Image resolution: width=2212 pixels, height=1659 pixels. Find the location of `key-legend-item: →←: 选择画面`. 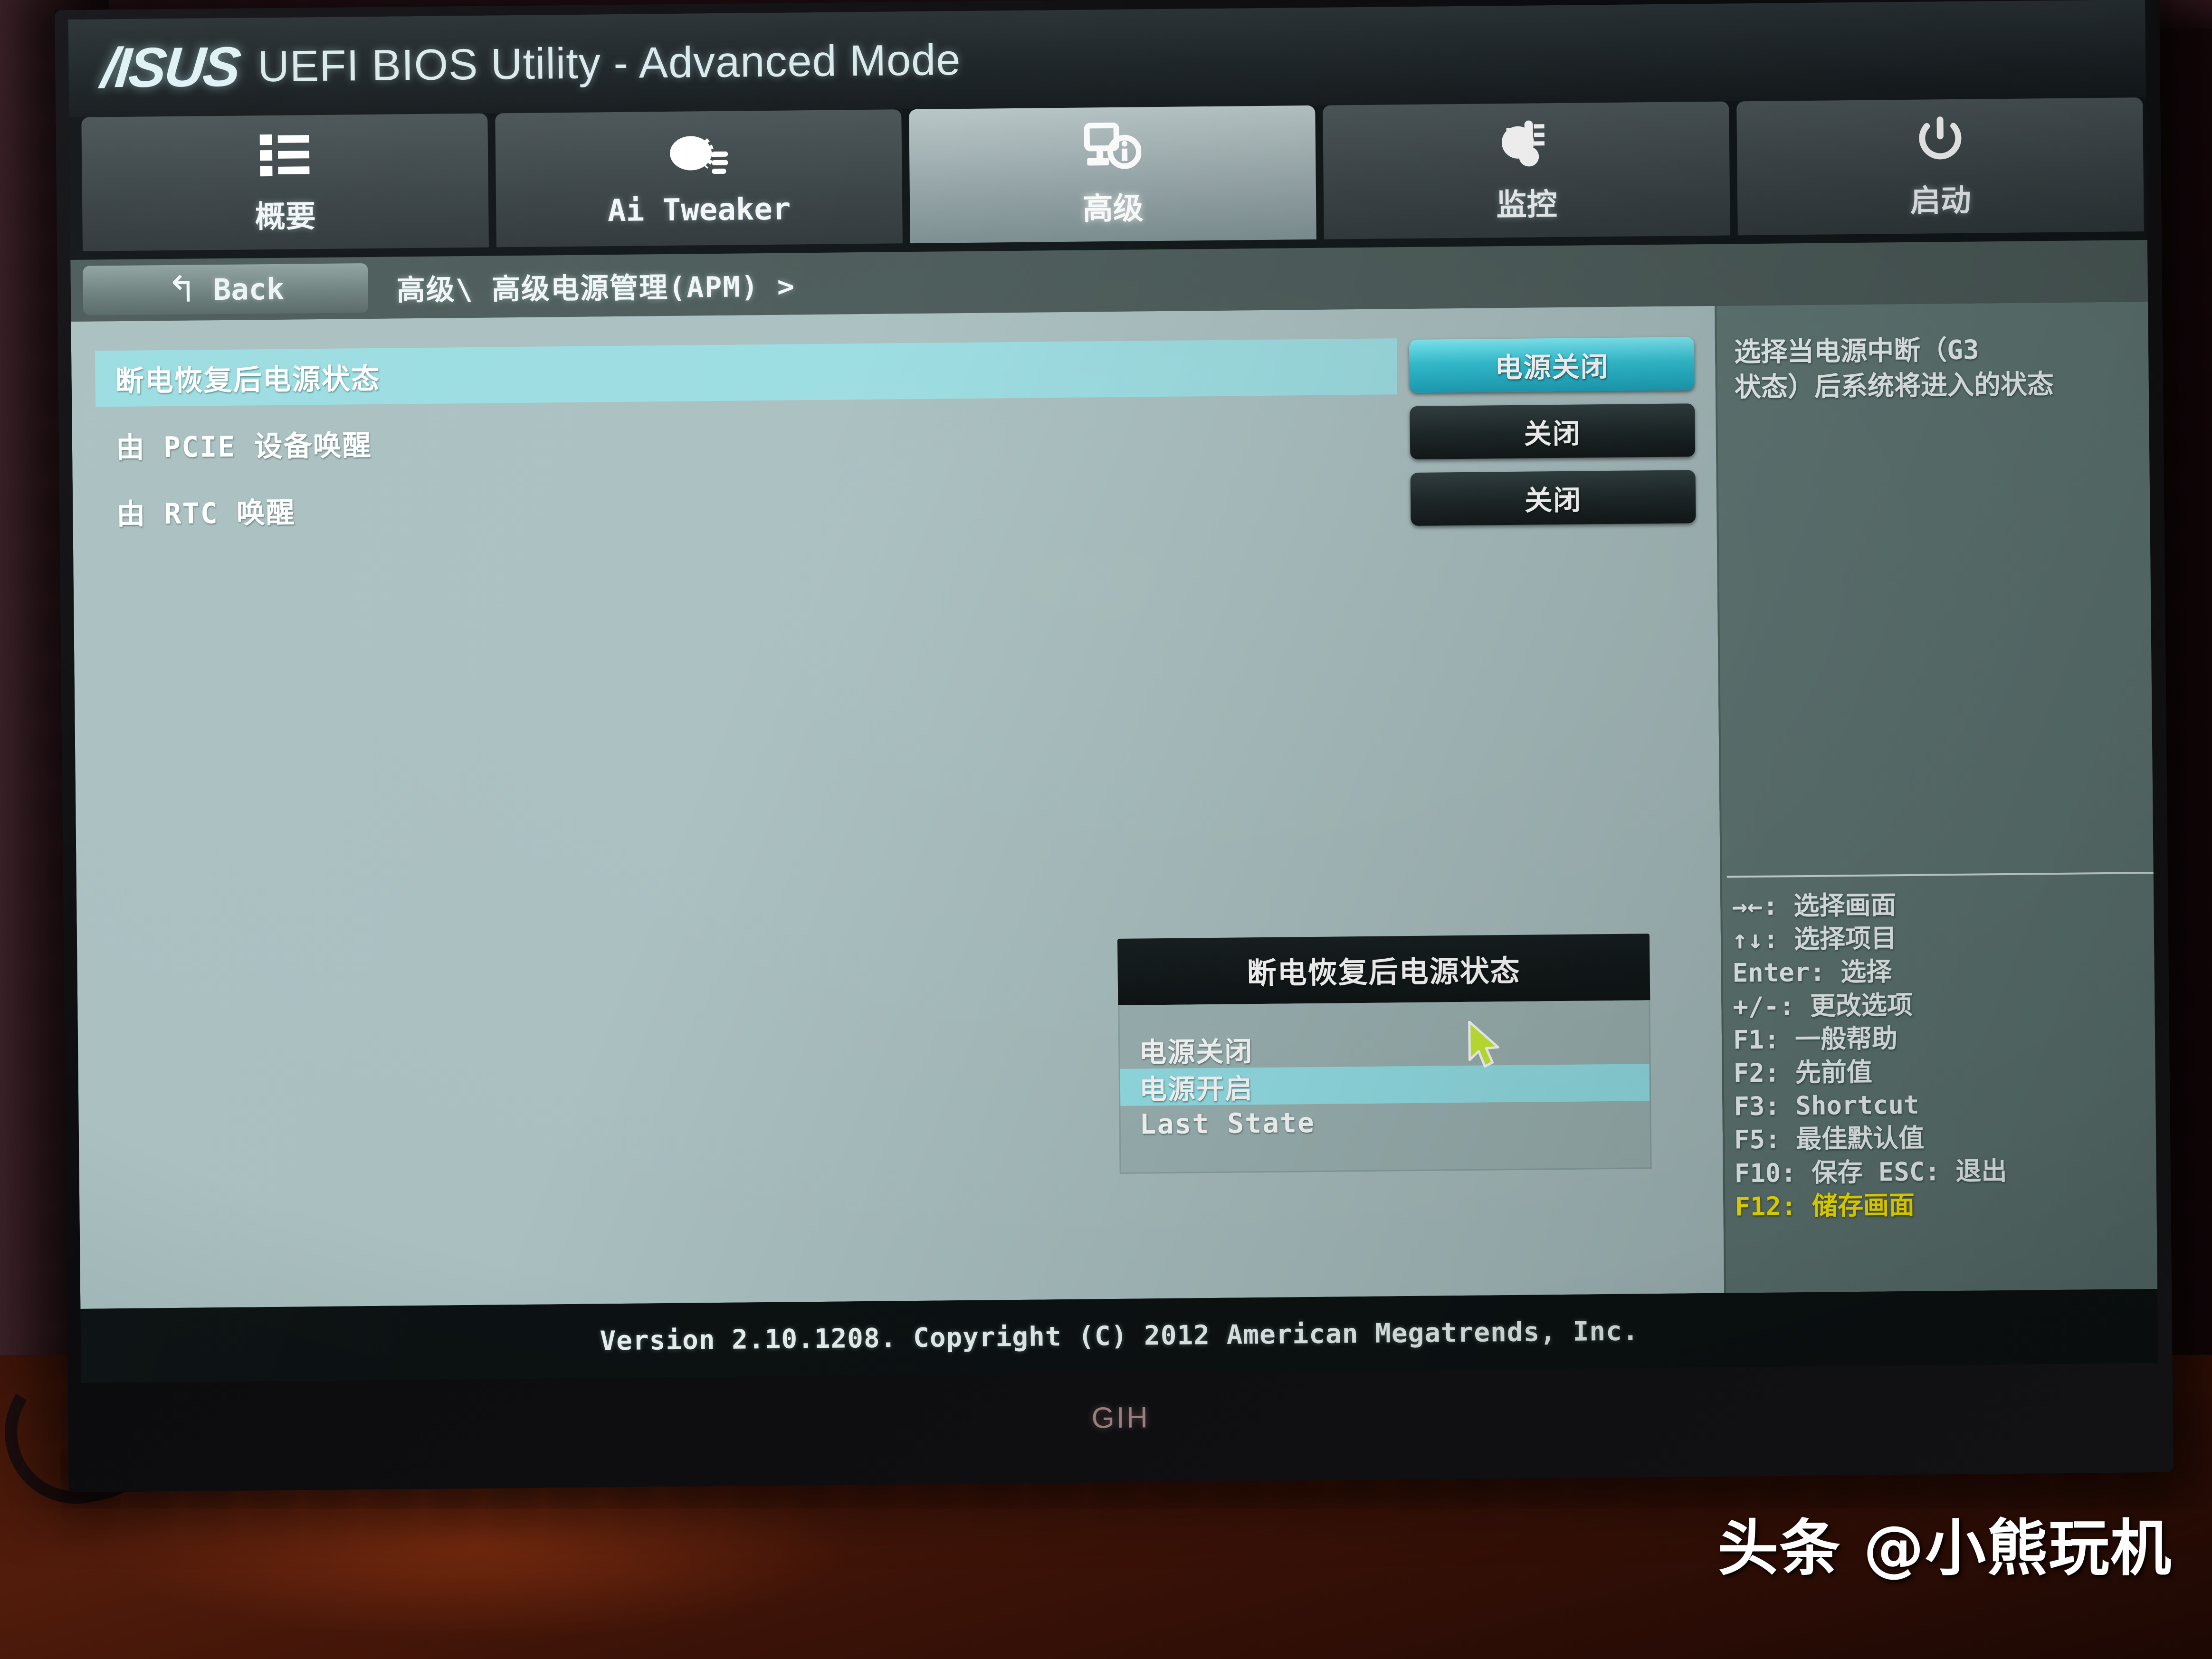

key-legend-item: →←: 选择画面 is located at coordinates (1814, 906).